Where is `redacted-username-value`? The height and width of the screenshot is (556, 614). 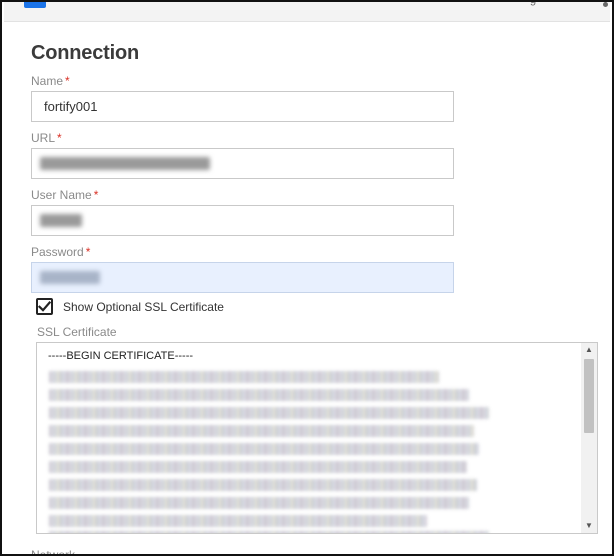
redacted-username-value is located at coordinates (61, 220).